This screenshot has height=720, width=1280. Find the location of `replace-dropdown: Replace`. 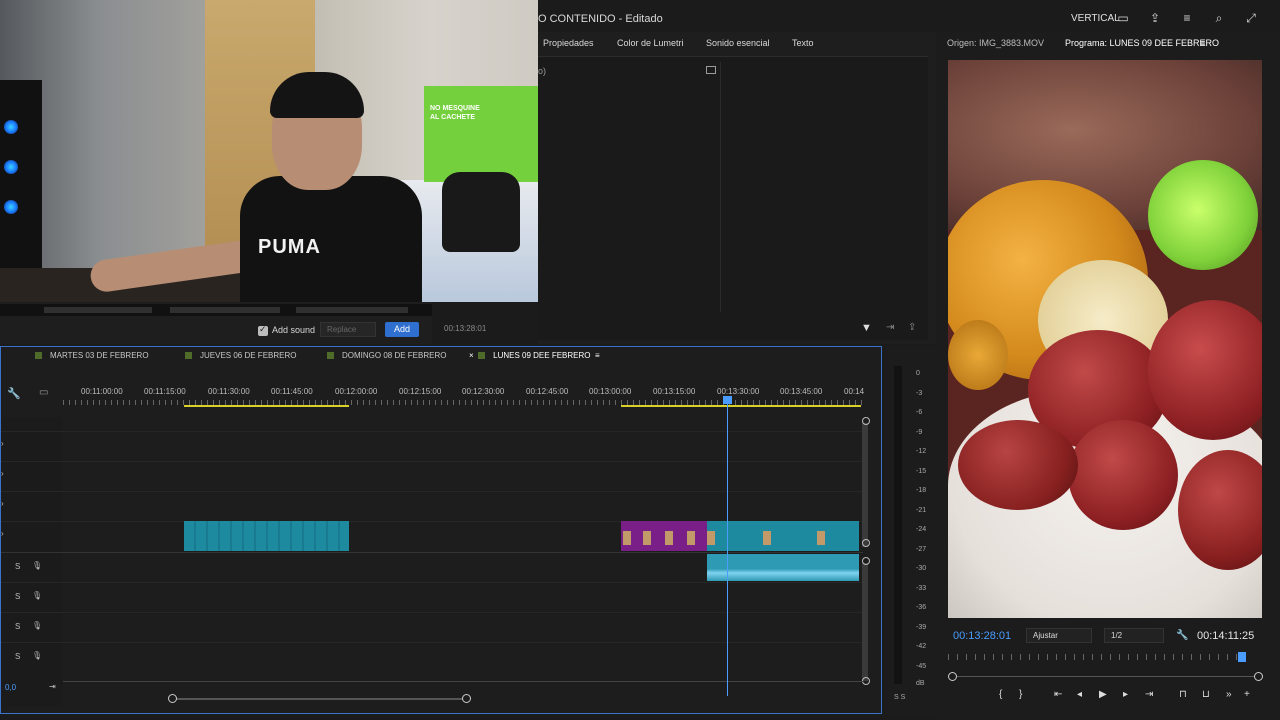

replace-dropdown: Replace is located at coordinates (348, 329).